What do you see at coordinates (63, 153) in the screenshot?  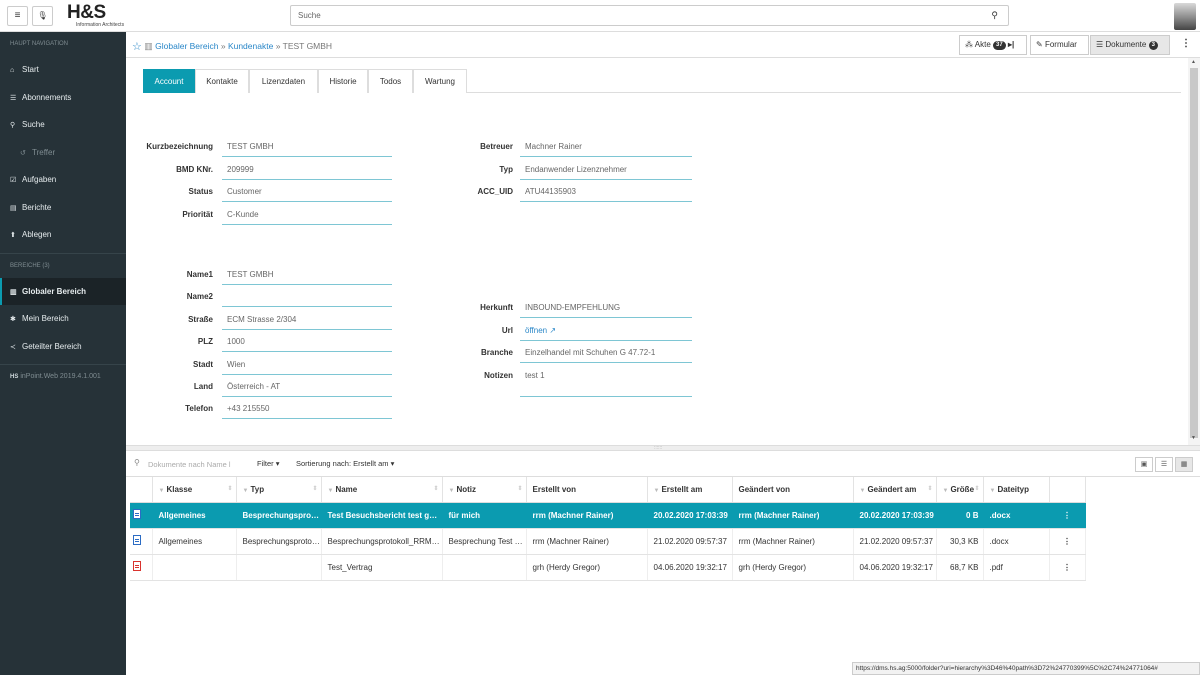 I see `sidebar-item-treffer: ↺ Treffer` at bounding box center [63, 153].